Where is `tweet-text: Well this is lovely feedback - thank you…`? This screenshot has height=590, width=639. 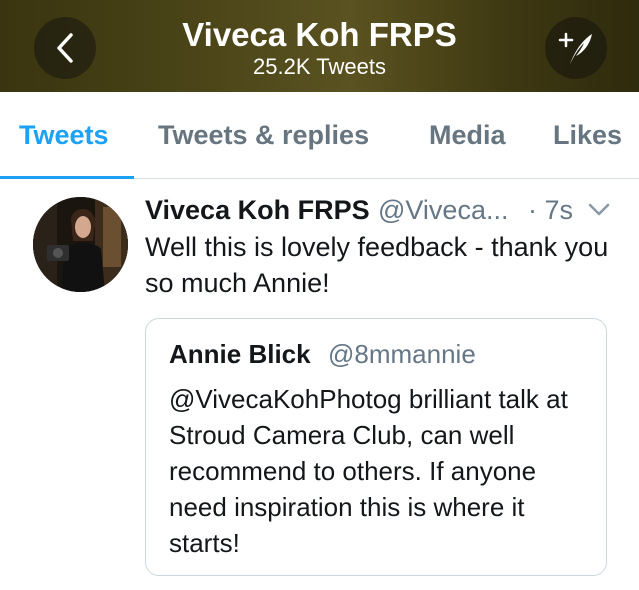 tweet-text: Well this is lovely feedback - thank you… is located at coordinates (377, 265).